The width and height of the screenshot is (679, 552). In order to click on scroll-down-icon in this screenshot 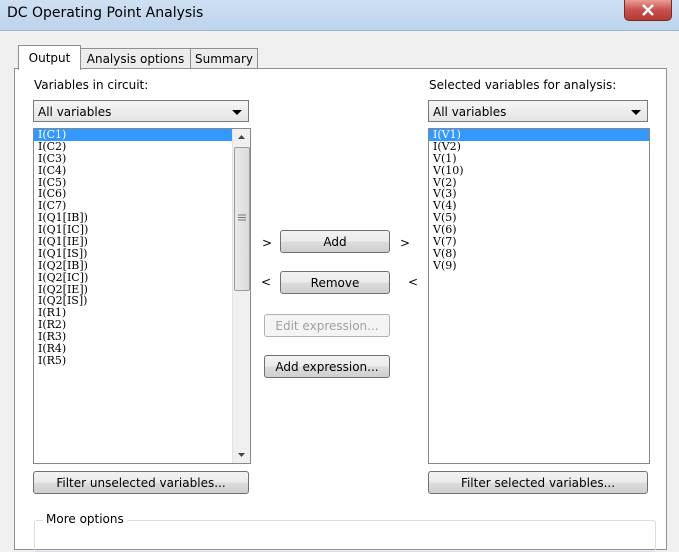, I will do `click(241, 454)`.